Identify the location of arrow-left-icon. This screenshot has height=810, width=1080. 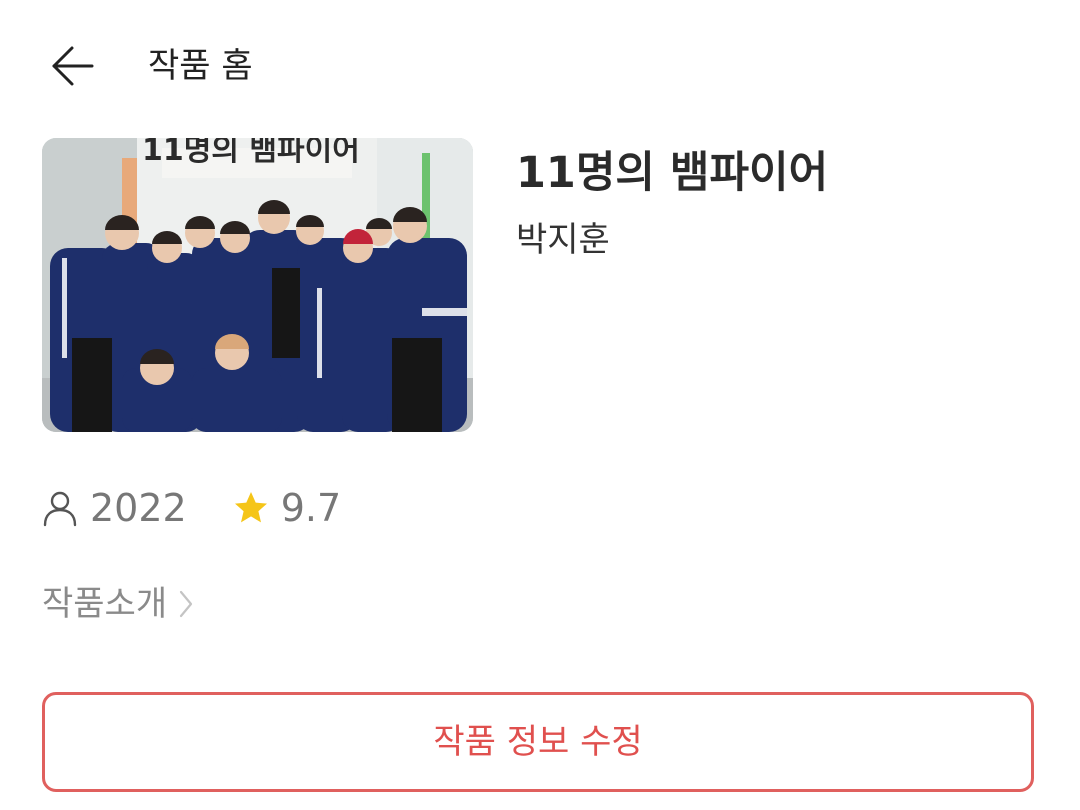
(73, 66).